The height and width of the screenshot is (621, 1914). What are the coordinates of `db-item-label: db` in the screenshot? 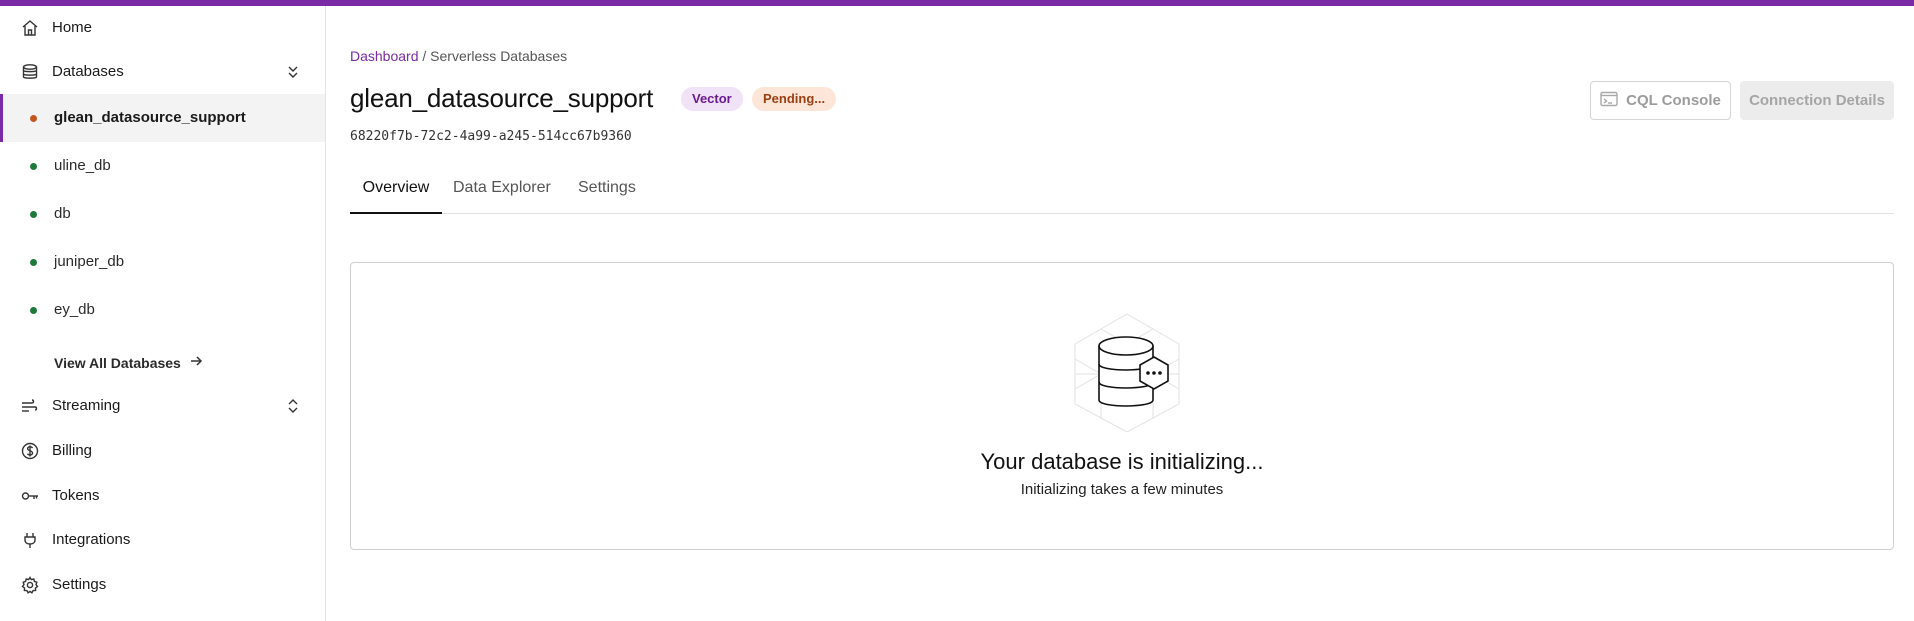 It's located at (62, 213).